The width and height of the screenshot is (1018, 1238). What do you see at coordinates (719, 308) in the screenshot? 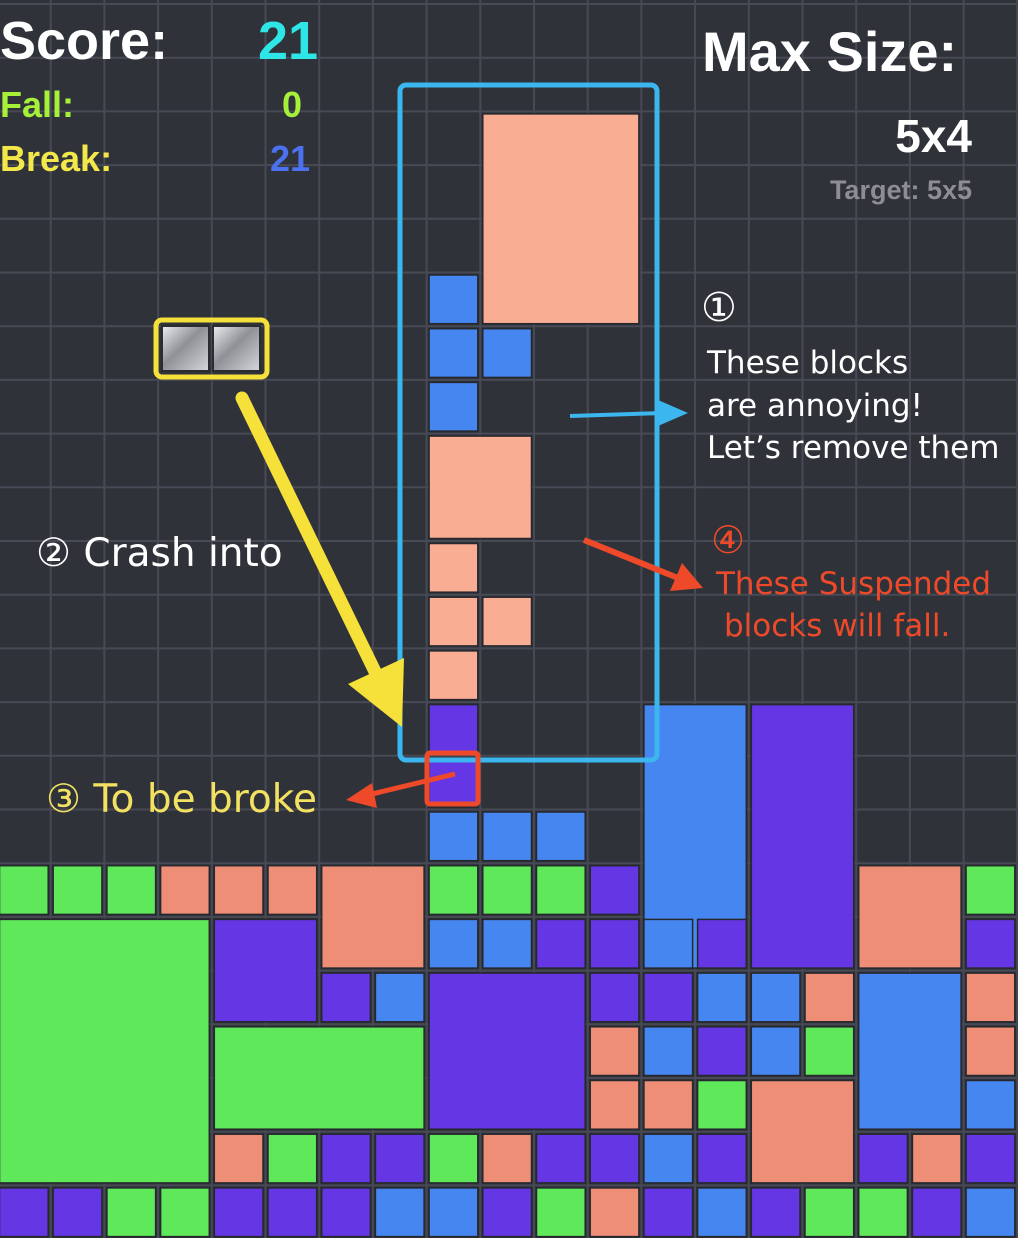
I see `note1-number: ①` at bounding box center [719, 308].